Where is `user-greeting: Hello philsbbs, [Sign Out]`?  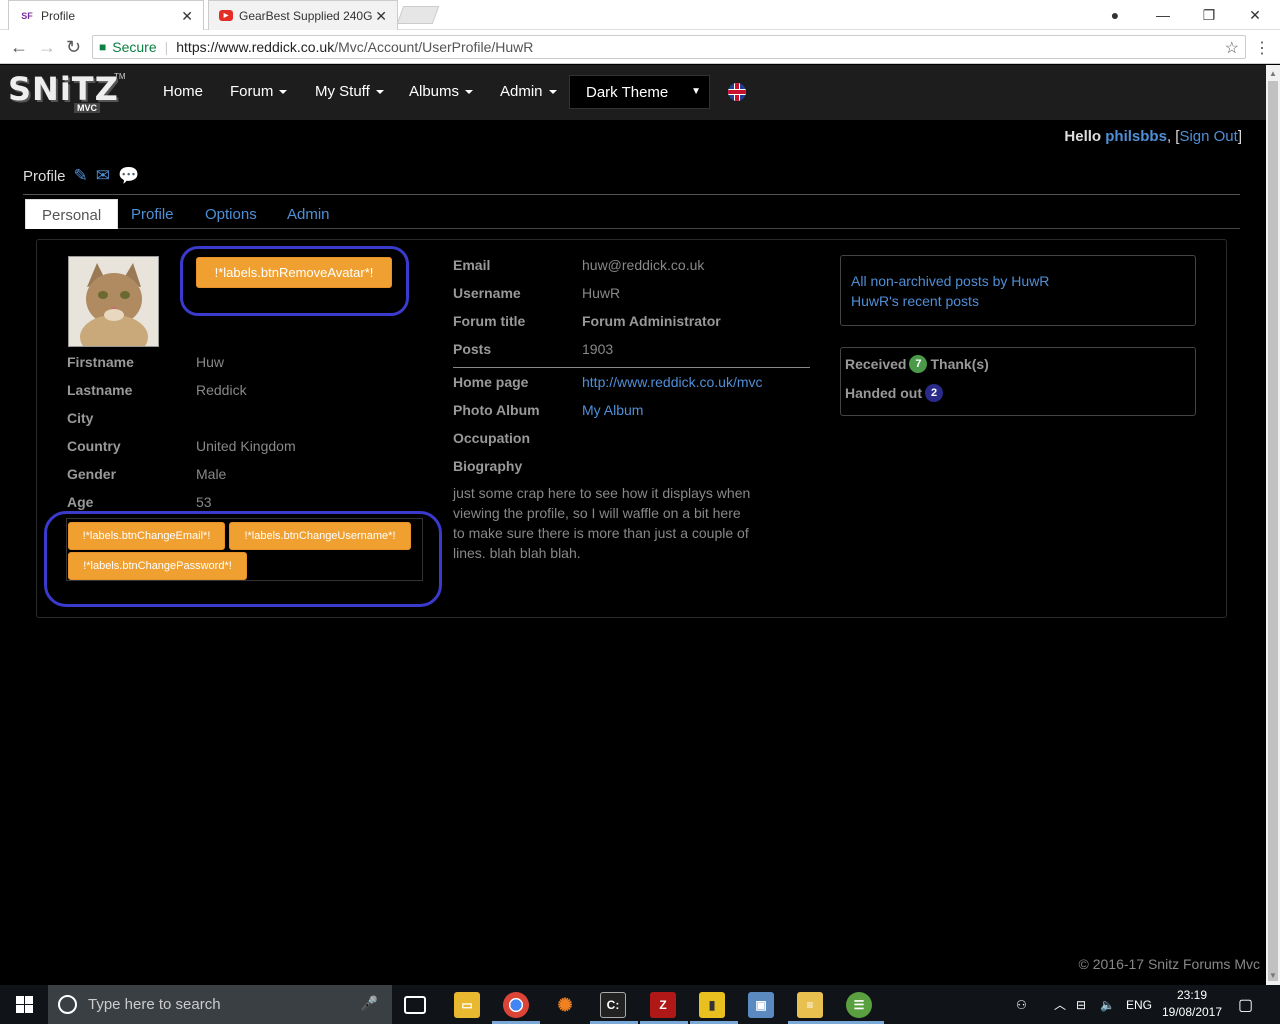 user-greeting: Hello philsbbs, [Sign Out] is located at coordinates (1153, 136).